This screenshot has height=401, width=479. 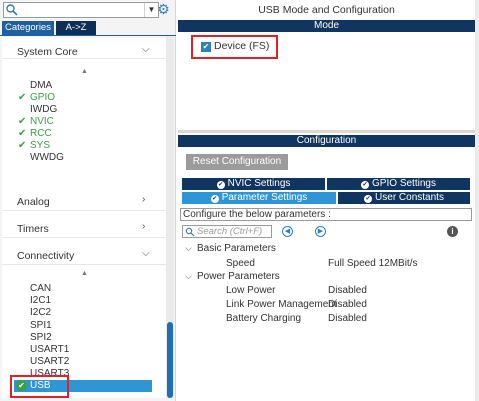 What do you see at coordinates (170, 217) in the screenshot?
I see `vertical-scrollbar` at bounding box center [170, 217].